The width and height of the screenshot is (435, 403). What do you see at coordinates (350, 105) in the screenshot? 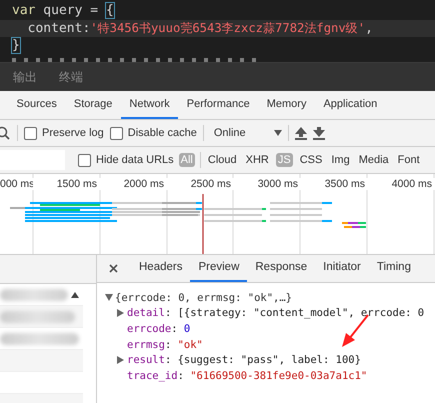
I see `devtools-tab: Application` at bounding box center [350, 105].